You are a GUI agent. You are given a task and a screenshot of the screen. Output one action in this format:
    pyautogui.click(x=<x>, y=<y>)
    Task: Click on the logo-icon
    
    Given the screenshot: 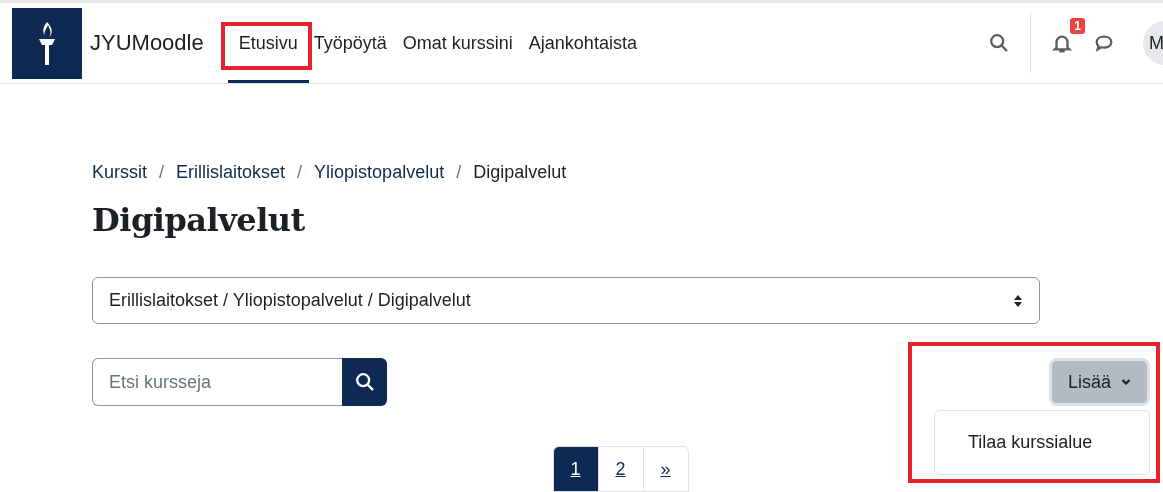 What is the action you would take?
    pyautogui.click(x=47, y=43)
    